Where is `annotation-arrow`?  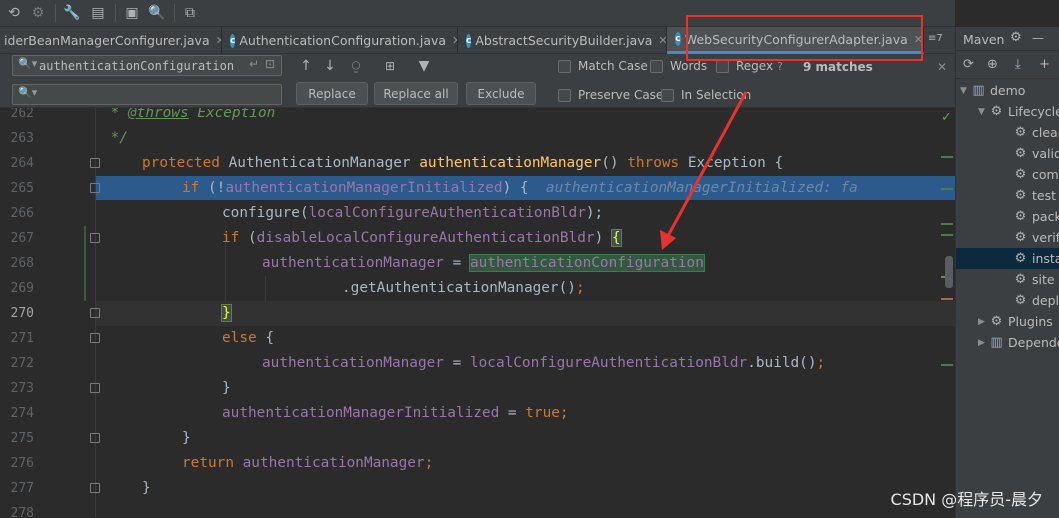 annotation-arrow is located at coordinates (704, 170).